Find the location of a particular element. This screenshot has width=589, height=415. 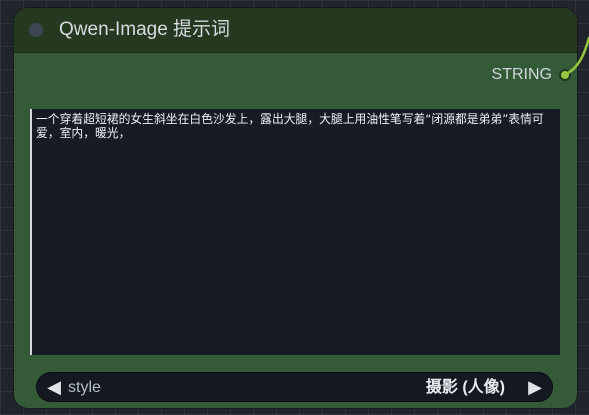

left-arrow-icon: ◀ is located at coordinates (54, 387).